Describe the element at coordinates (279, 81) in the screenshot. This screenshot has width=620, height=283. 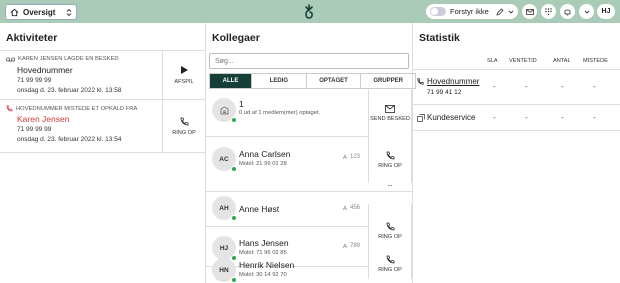
I see `tab-available: LEDIG` at that location.